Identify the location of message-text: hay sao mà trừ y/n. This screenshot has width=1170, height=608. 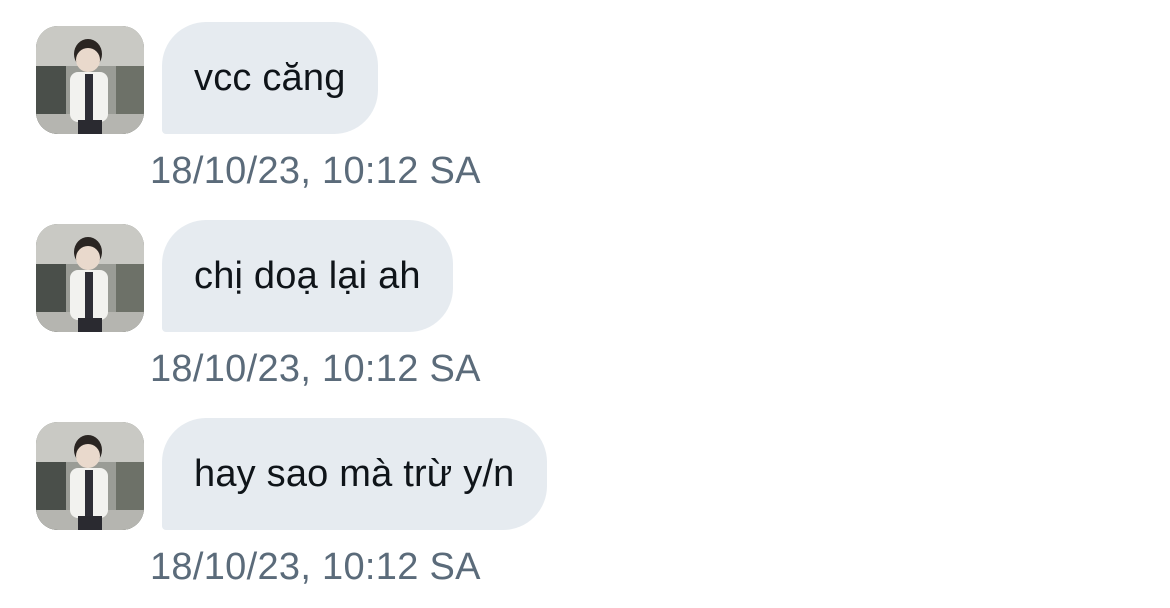
(354, 473).